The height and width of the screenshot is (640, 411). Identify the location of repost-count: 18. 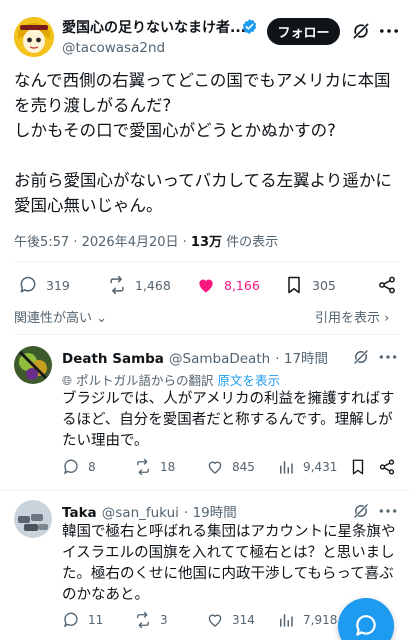
(168, 467).